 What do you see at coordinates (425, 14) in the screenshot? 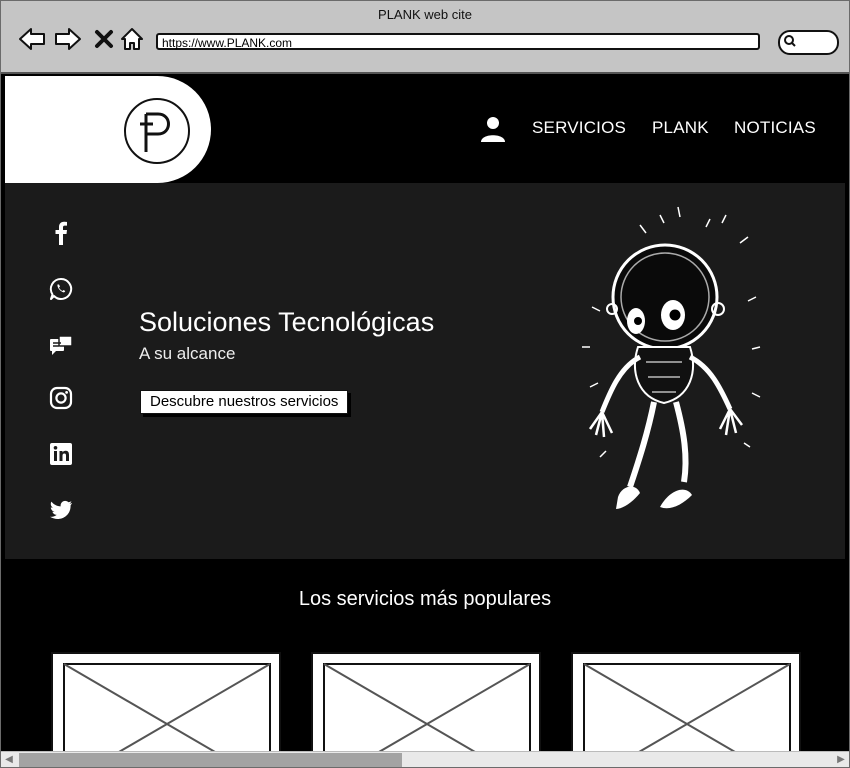
I see `window-title: PLANK web cite` at bounding box center [425, 14].